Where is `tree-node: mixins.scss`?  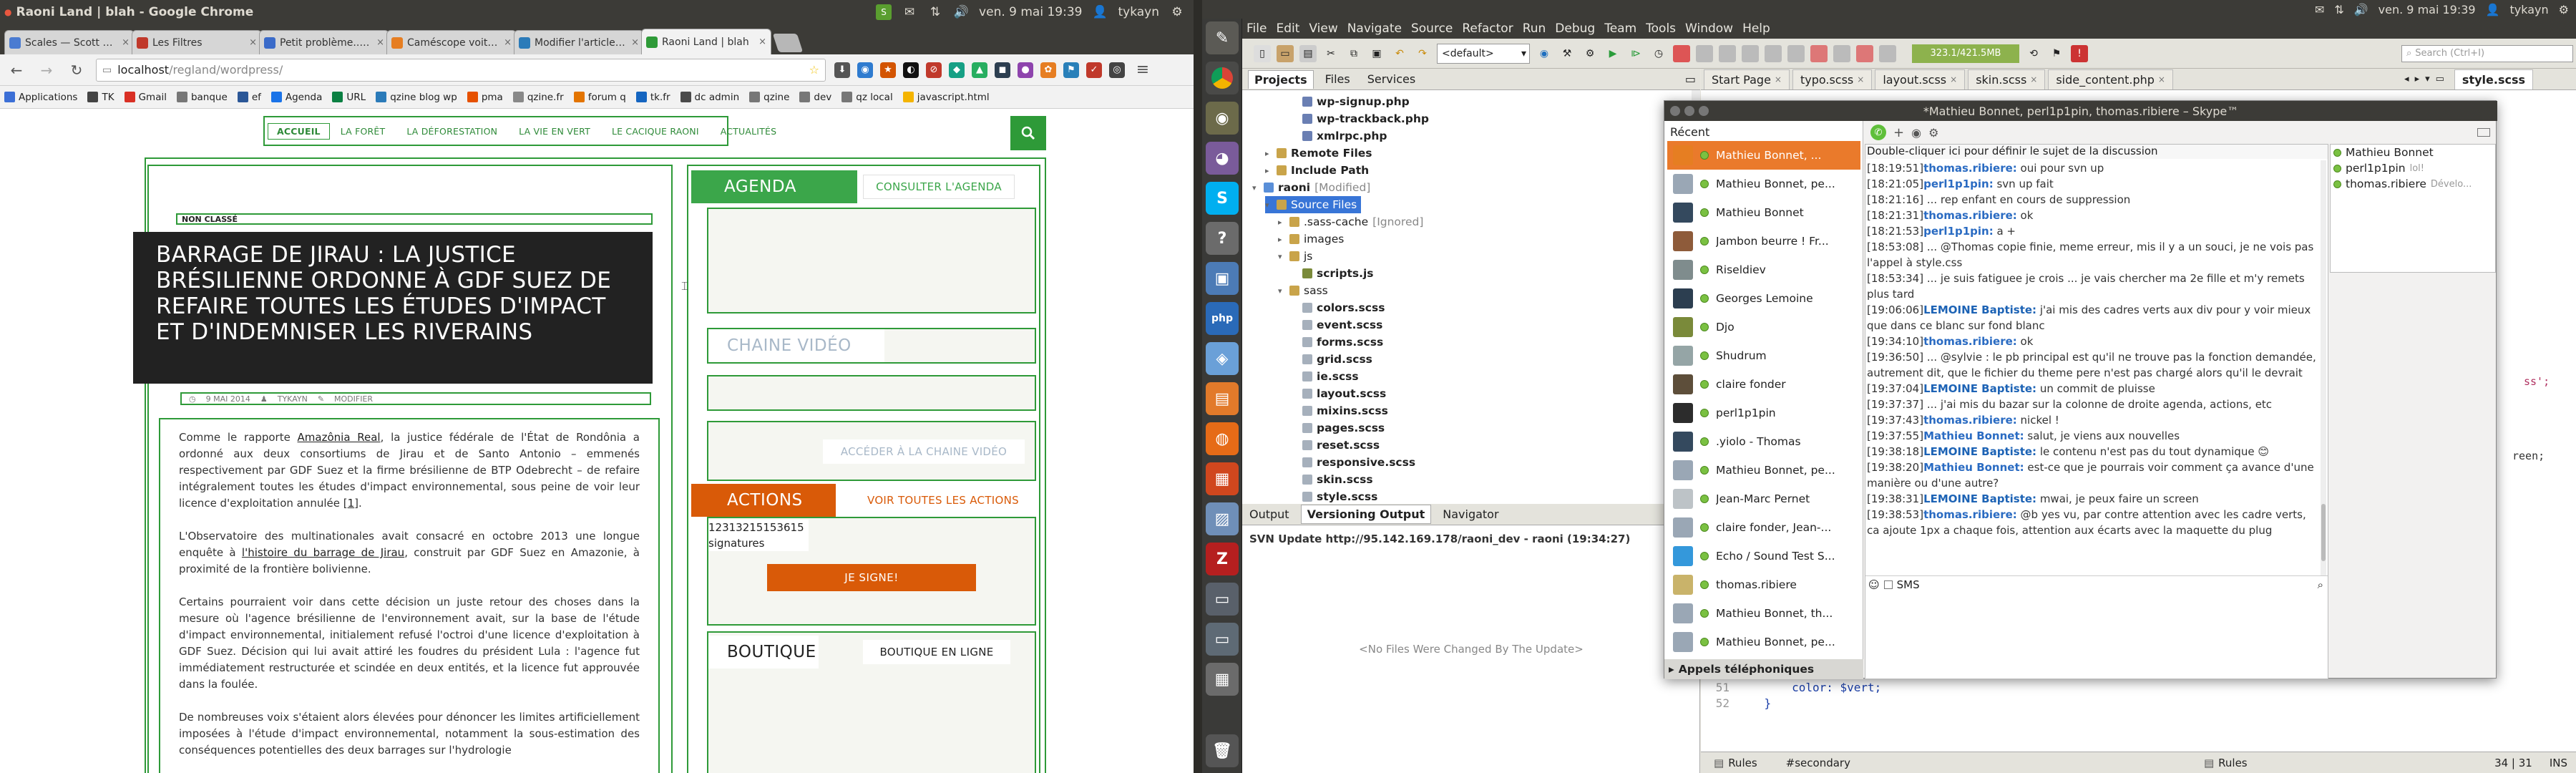 tree-node: mixins.scss is located at coordinates (1339, 410).